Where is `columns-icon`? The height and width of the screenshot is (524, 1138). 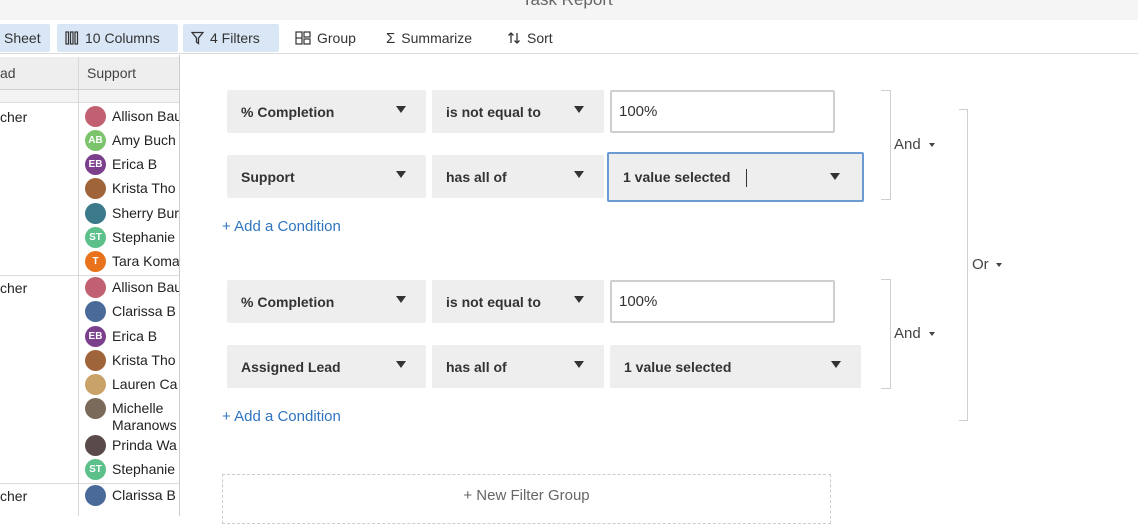 columns-icon is located at coordinates (72, 38).